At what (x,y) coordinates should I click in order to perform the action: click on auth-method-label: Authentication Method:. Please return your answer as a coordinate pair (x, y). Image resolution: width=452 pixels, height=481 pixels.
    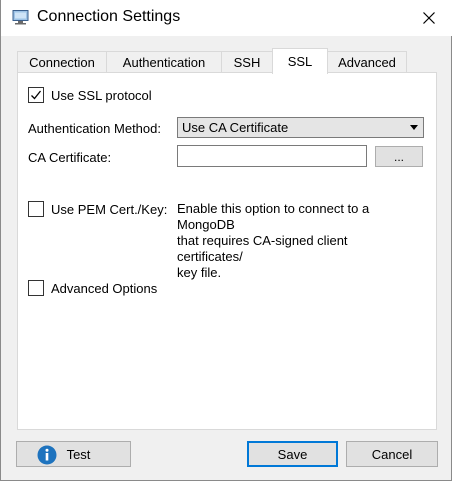
    Looking at the image, I should click on (94, 128).